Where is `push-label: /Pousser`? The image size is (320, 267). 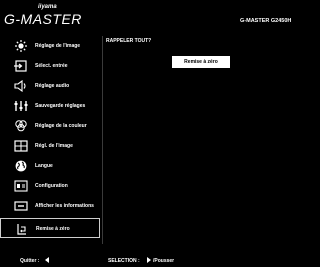 push-label: /Pousser is located at coordinates (164, 261).